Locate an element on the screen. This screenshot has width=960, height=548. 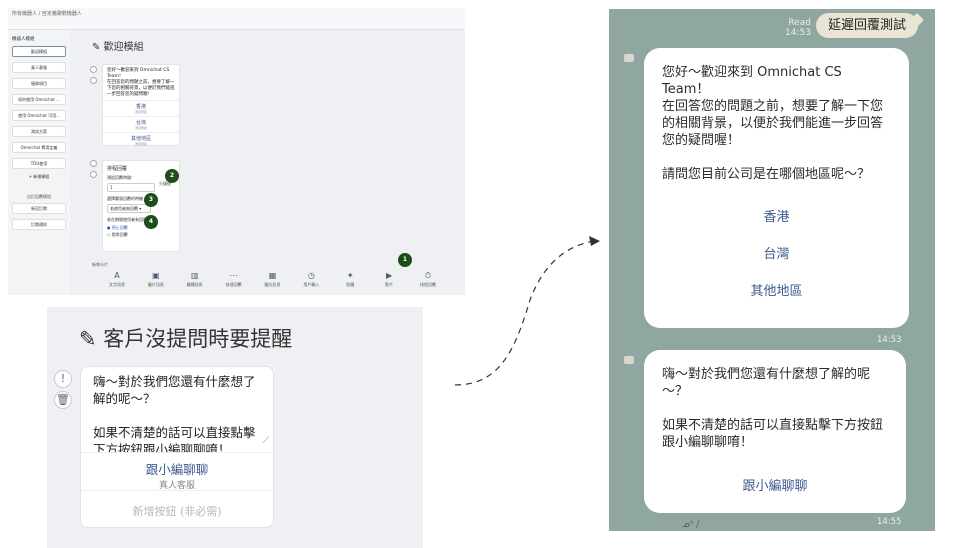
chat-with-agent-button: 跟小編聊聊 真人客服 is located at coordinates (177, 472).